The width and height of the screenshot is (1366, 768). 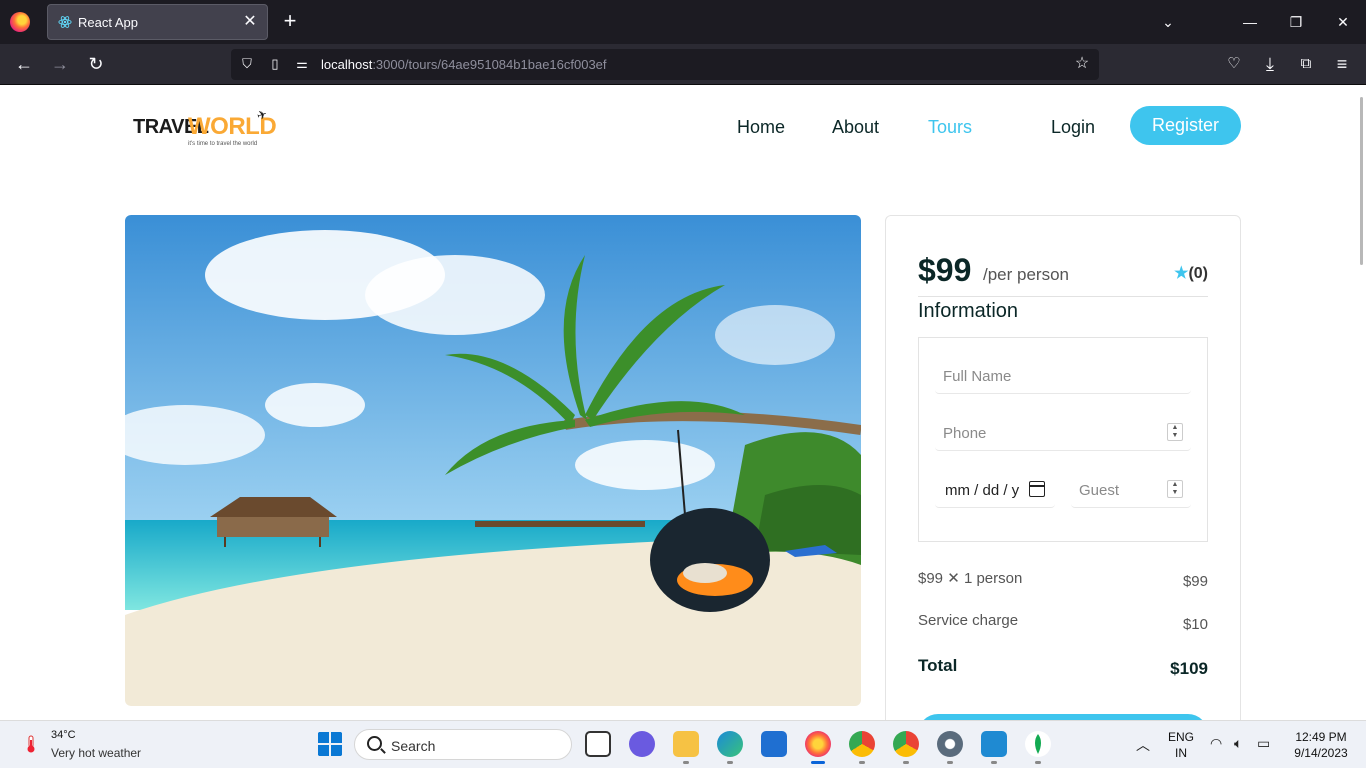 I want to click on store-icon, so click(x=774, y=744).